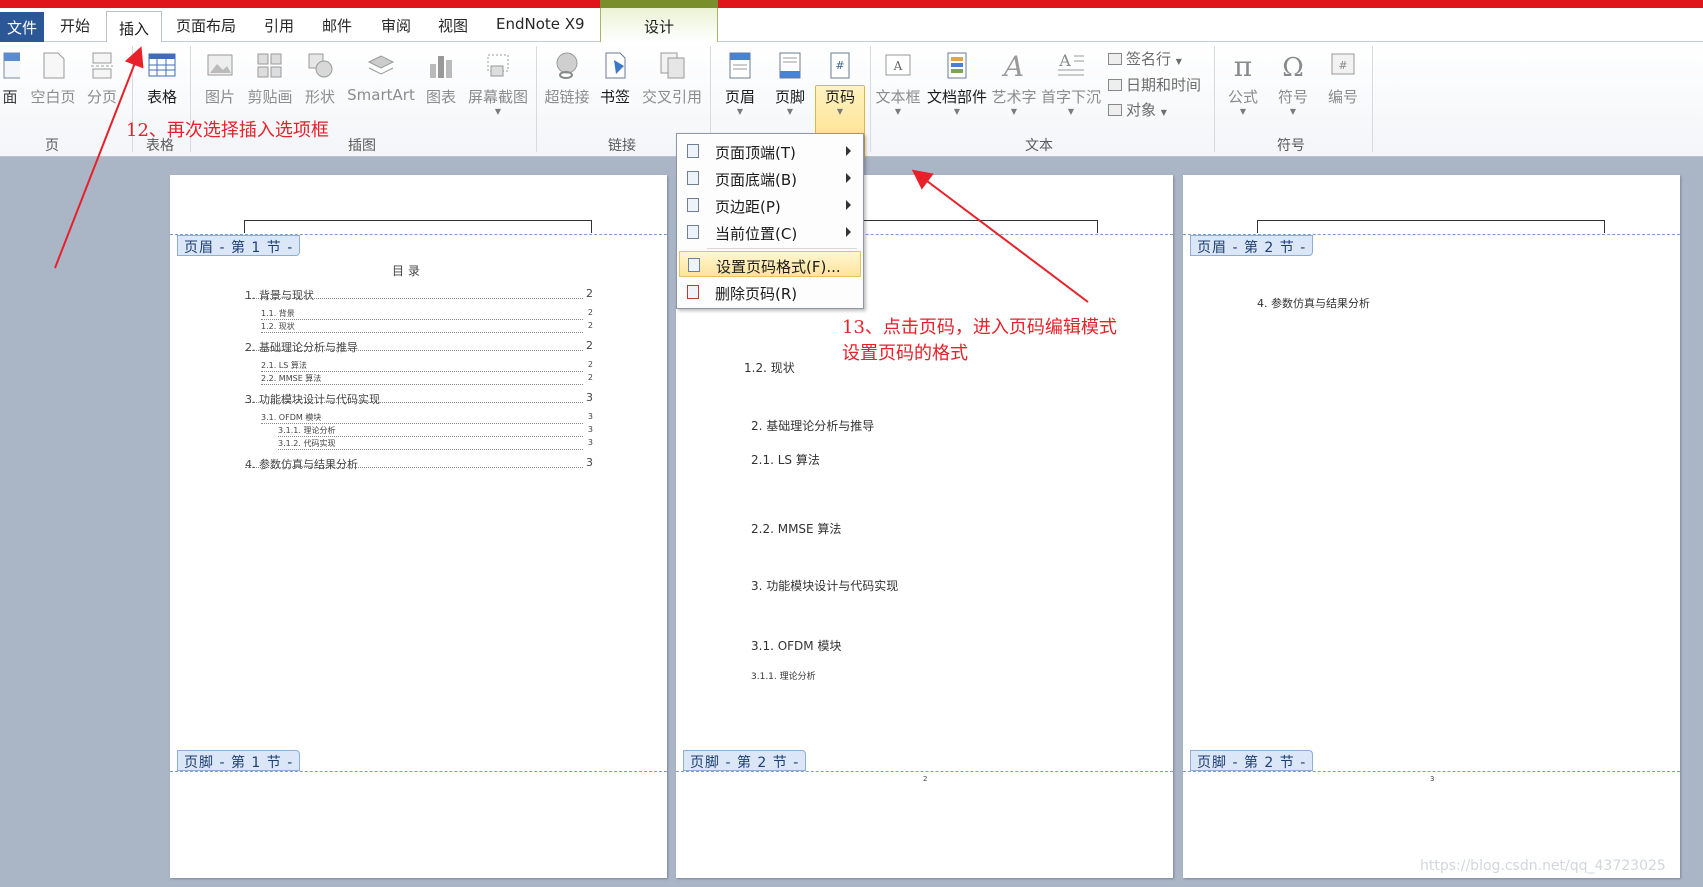  Describe the element at coordinates (99, 157) in the screenshot. I see `arrow-to-insert-tab` at that location.